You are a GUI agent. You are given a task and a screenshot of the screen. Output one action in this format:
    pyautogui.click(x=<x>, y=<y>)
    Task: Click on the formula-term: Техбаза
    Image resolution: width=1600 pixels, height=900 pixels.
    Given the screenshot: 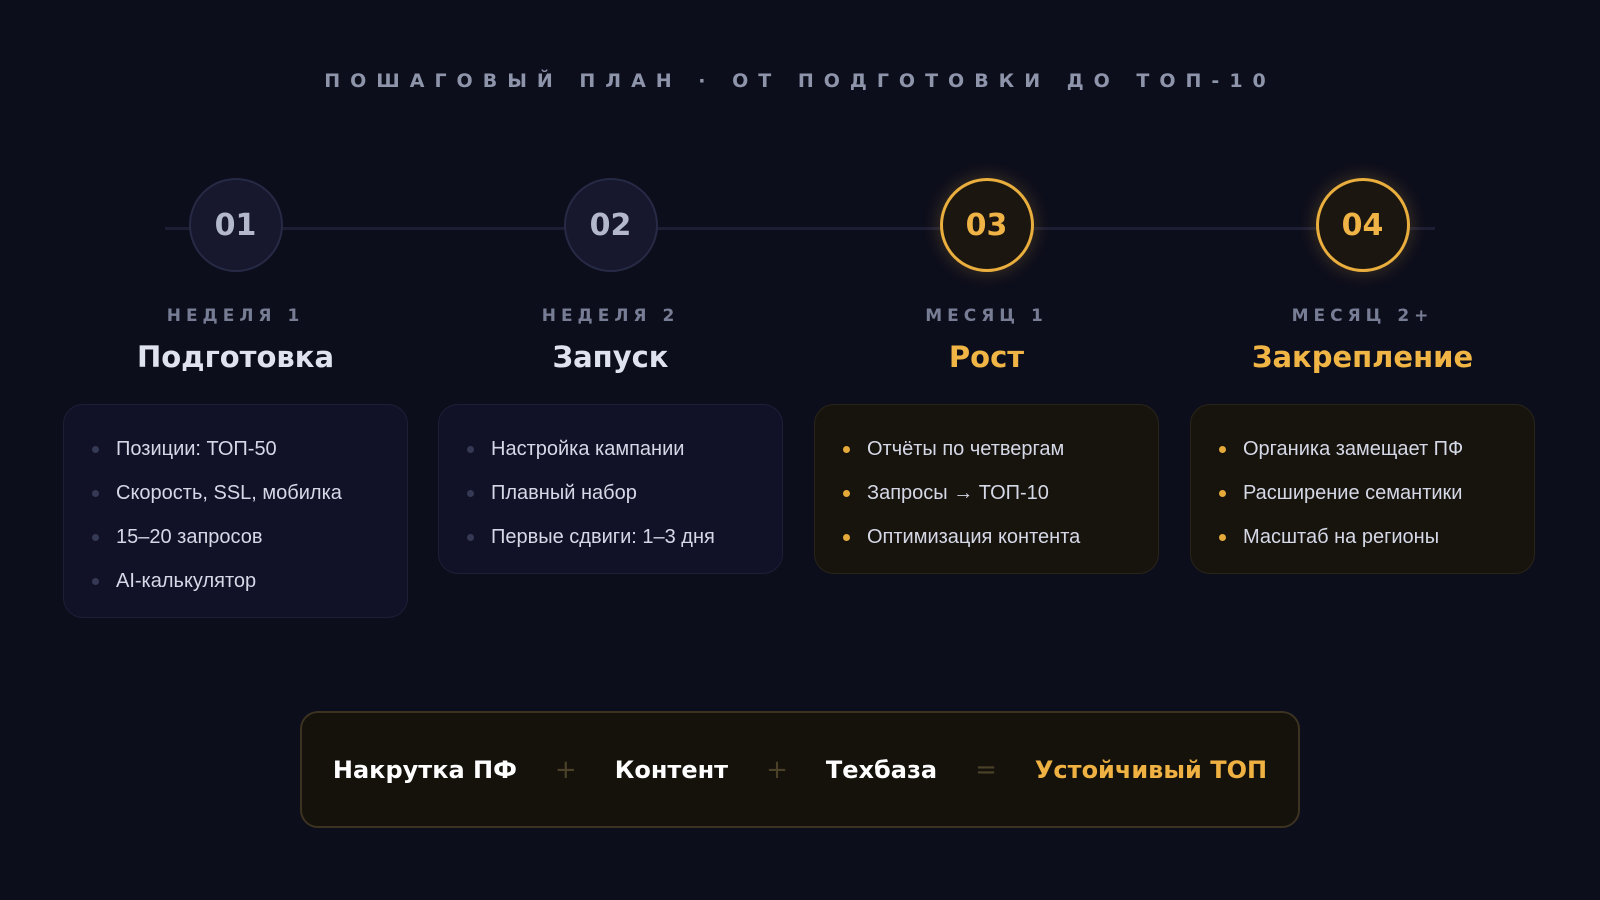 What is the action you would take?
    pyautogui.click(x=881, y=769)
    